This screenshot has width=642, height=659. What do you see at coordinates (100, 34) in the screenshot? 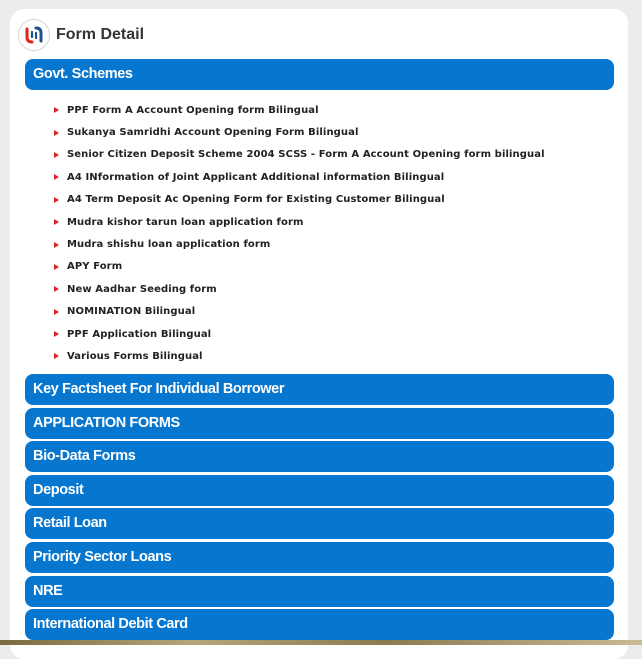
I see `page-title: Form Detail` at bounding box center [100, 34].